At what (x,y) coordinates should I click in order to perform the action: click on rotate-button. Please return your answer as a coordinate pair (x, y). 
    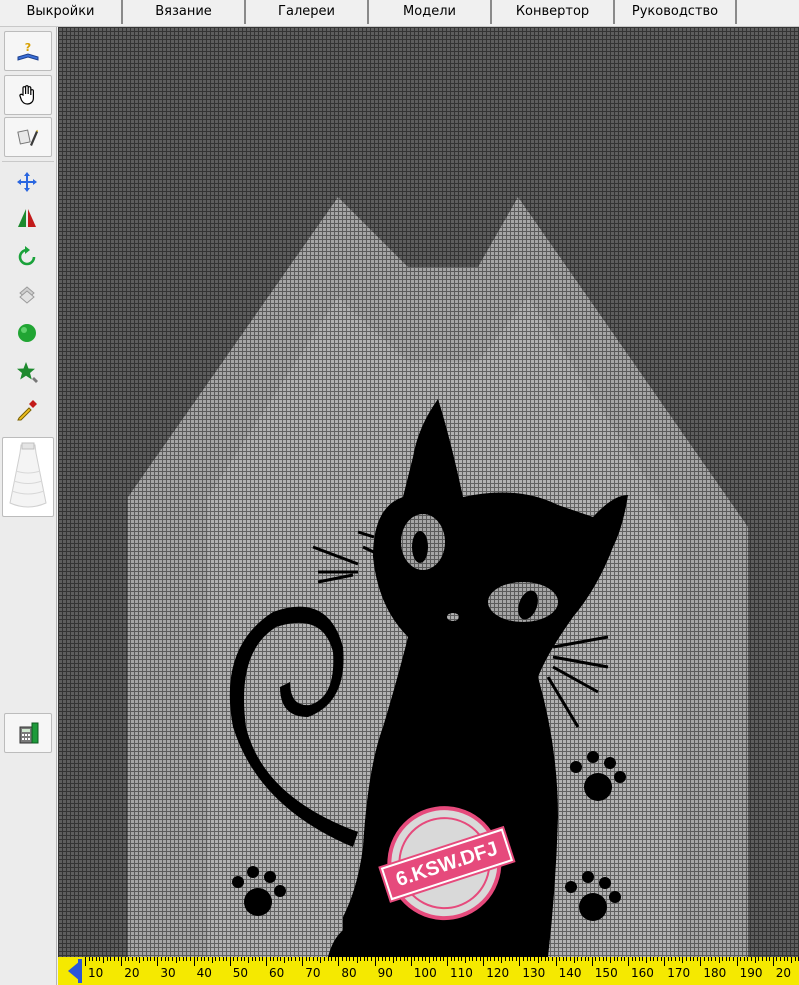
    Looking at the image, I should click on (27, 257).